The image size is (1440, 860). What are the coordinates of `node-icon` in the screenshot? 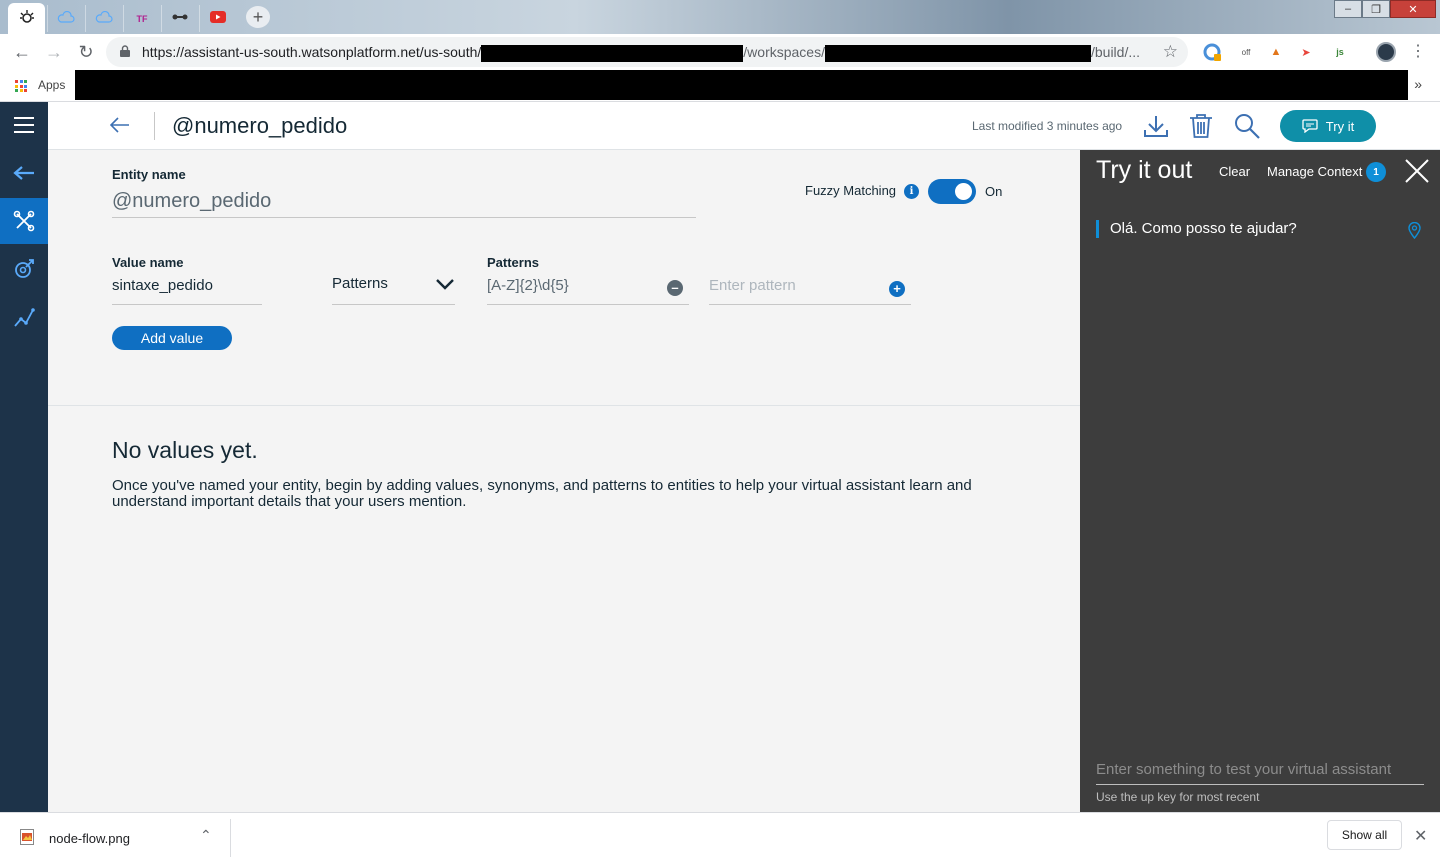 It's located at (180, 18).